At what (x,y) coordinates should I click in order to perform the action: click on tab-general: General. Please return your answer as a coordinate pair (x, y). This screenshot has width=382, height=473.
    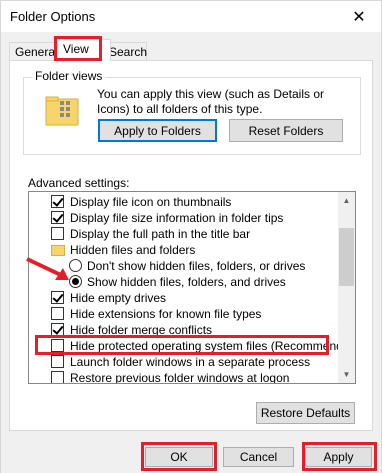
    Looking at the image, I should click on (33, 51).